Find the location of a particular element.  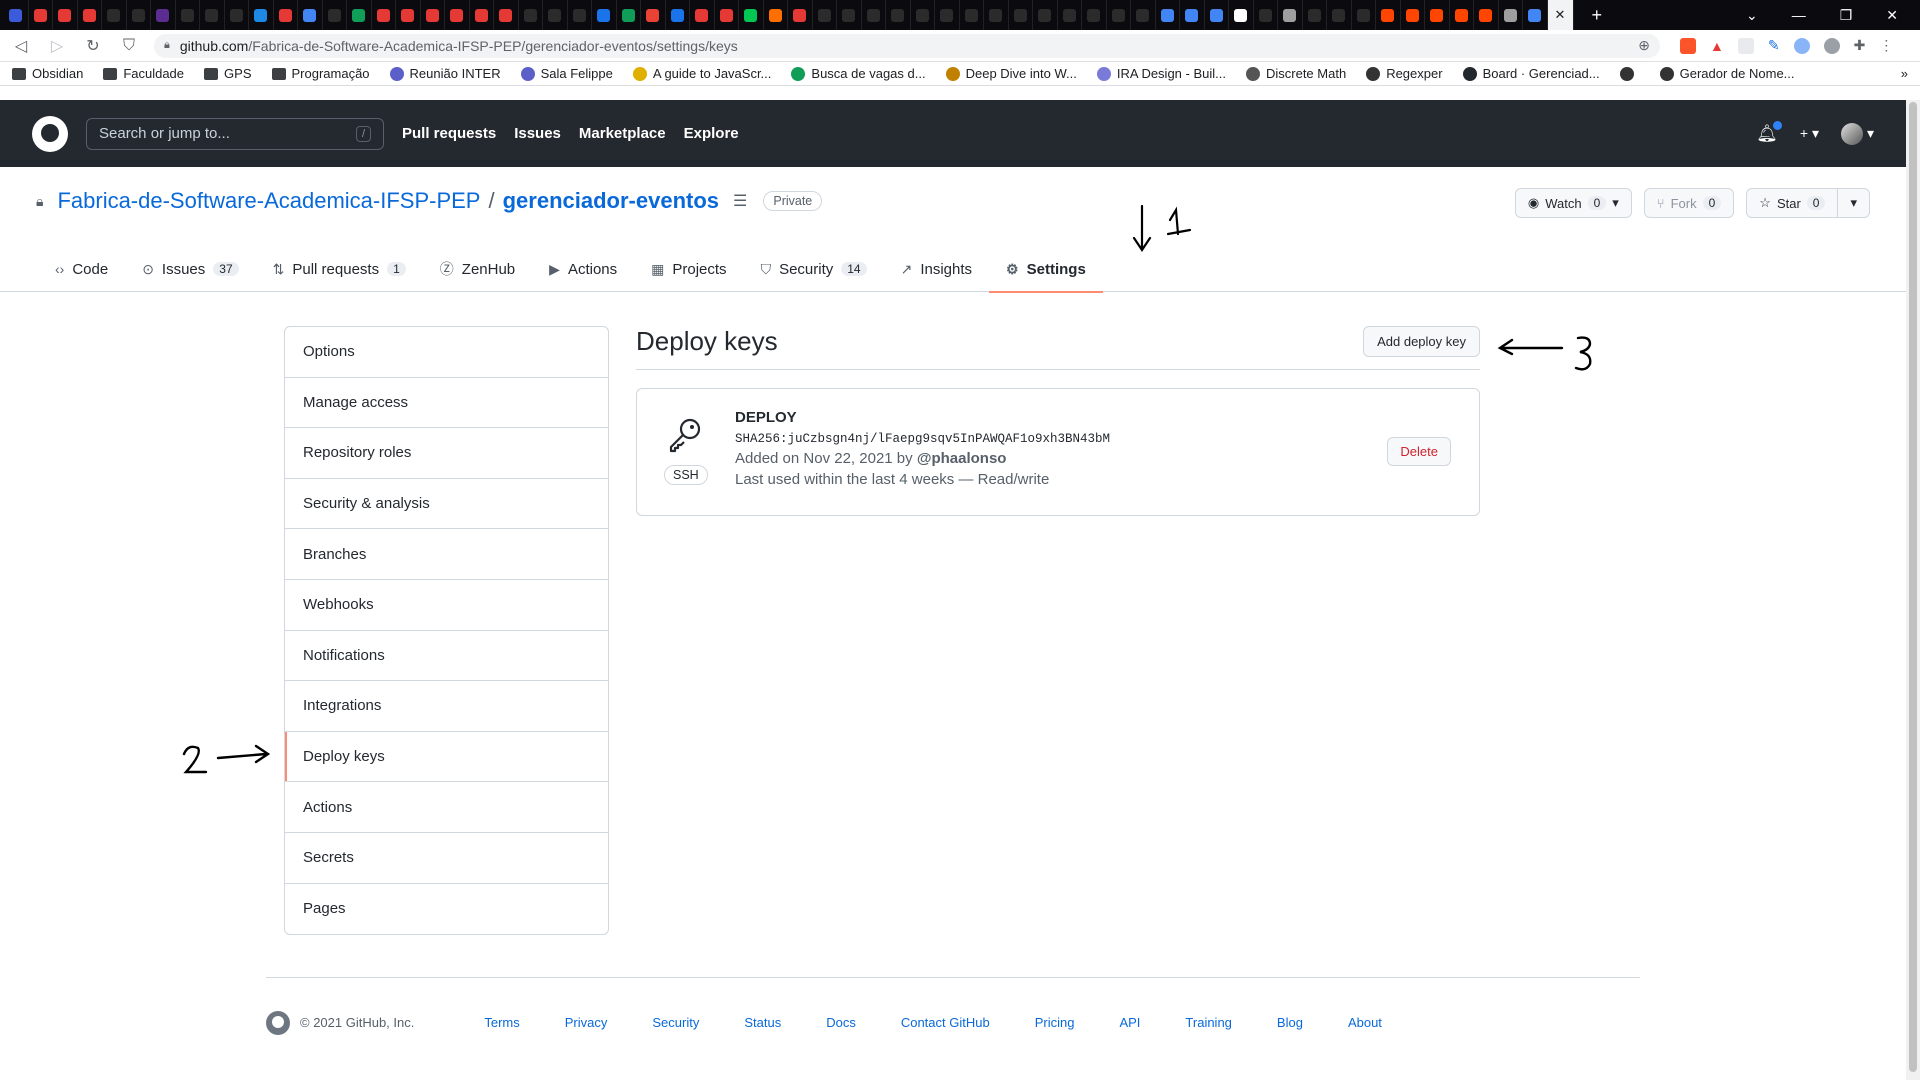

sidebar-item-branches: Branches is located at coordinates (446, 554).